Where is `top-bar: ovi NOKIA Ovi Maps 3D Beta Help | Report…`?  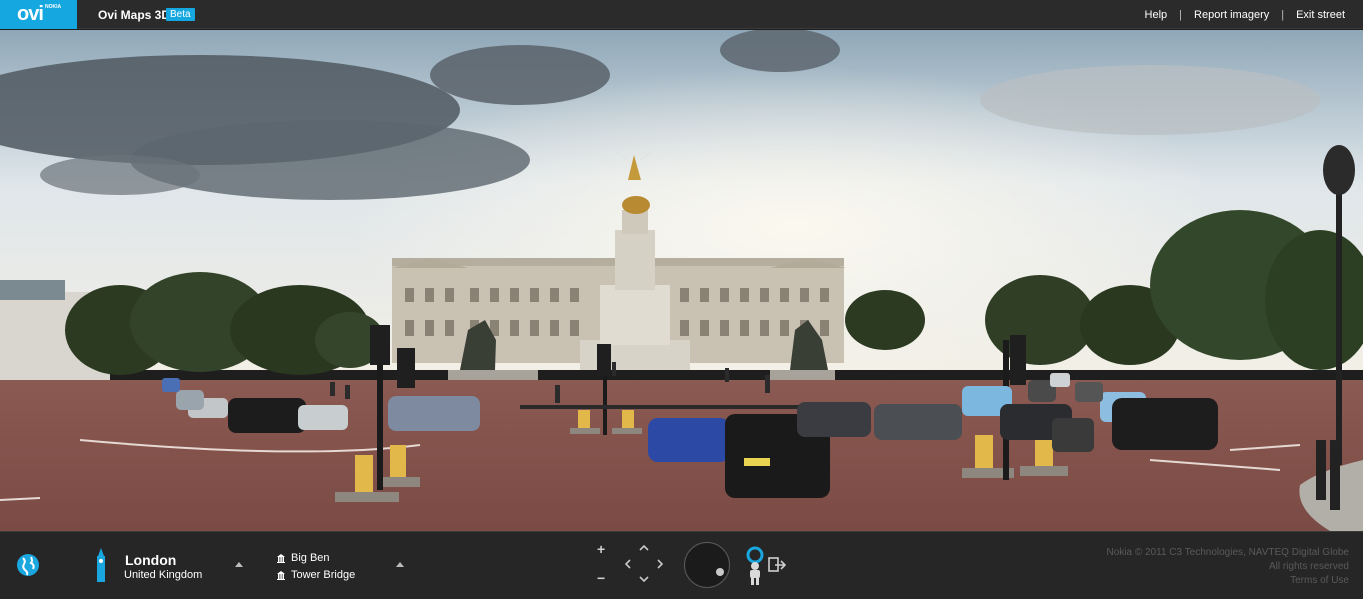
top-bar: ovi NOKIA Ovi Maps 3D Beta Help | Report… is located at coordinates (681, 14).